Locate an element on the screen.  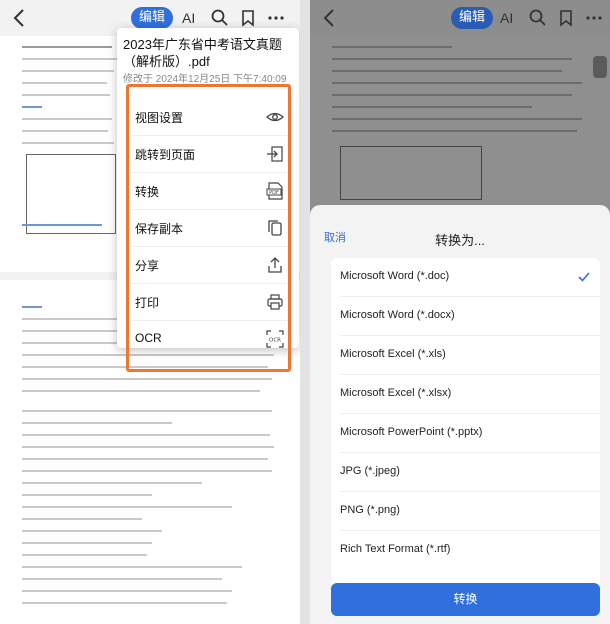
format-option-rtf: Rich Text Format (*.rtf) is located at coordinates (465, 550).